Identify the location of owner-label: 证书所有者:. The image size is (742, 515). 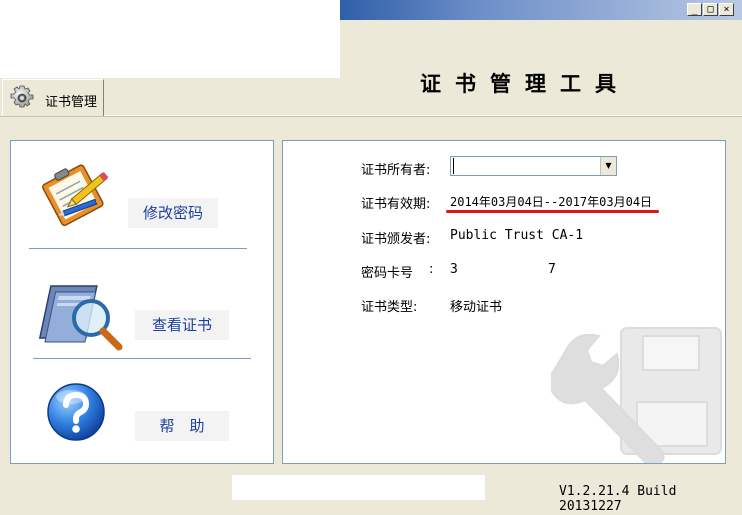
(396, 170).